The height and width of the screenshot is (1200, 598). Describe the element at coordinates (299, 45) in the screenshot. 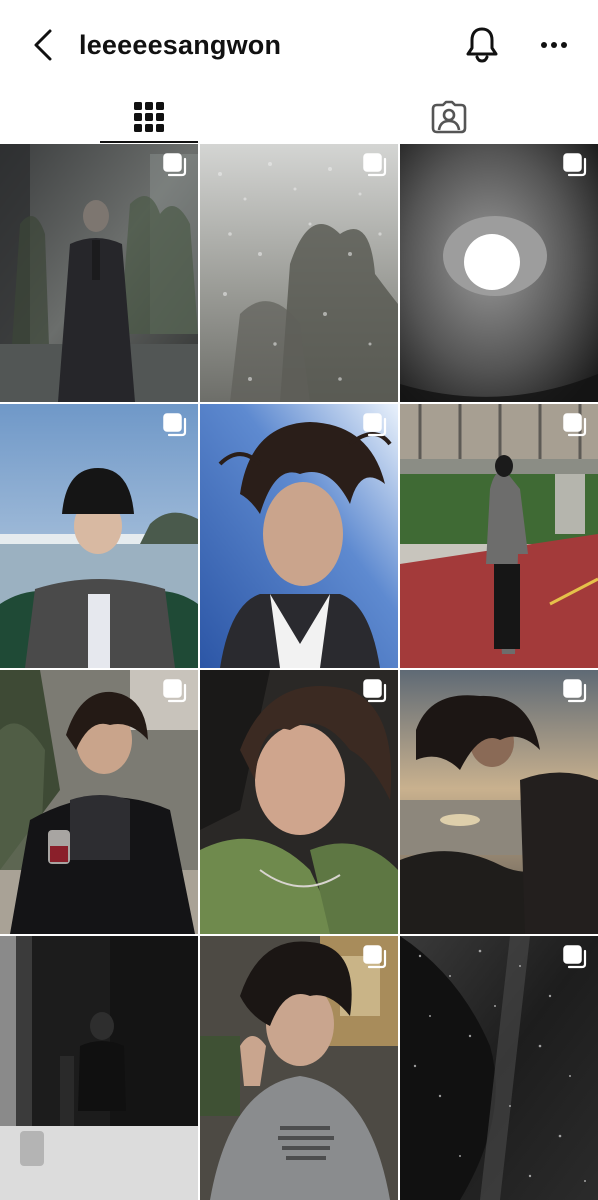

I see `profile-header: leeeeesangwon` at that location.